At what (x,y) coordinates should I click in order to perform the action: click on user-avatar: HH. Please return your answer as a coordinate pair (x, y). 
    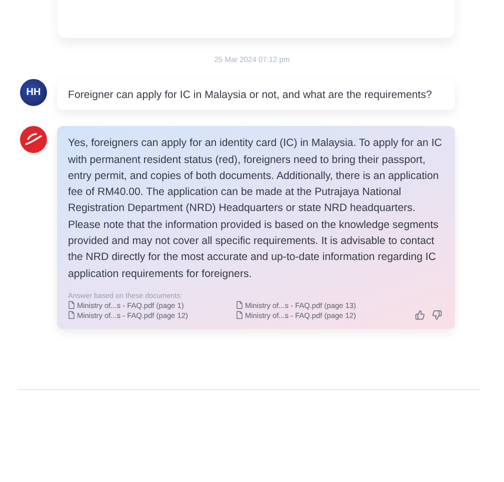
    Looking at the image, I should click on (33, 92).